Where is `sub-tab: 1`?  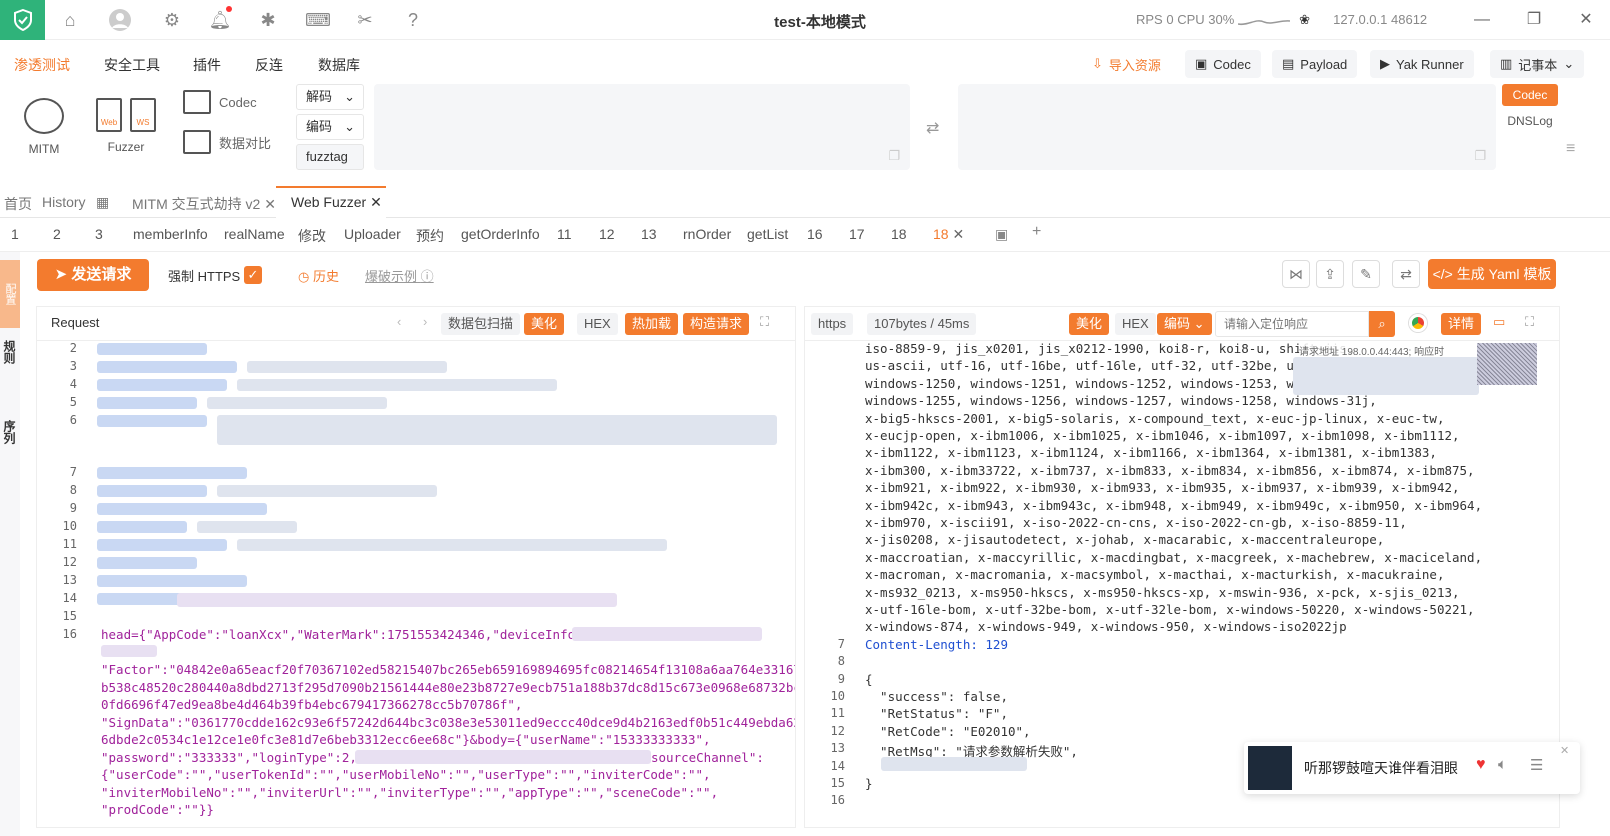 sub-tab: 1 is located at coordinates (15, 234).